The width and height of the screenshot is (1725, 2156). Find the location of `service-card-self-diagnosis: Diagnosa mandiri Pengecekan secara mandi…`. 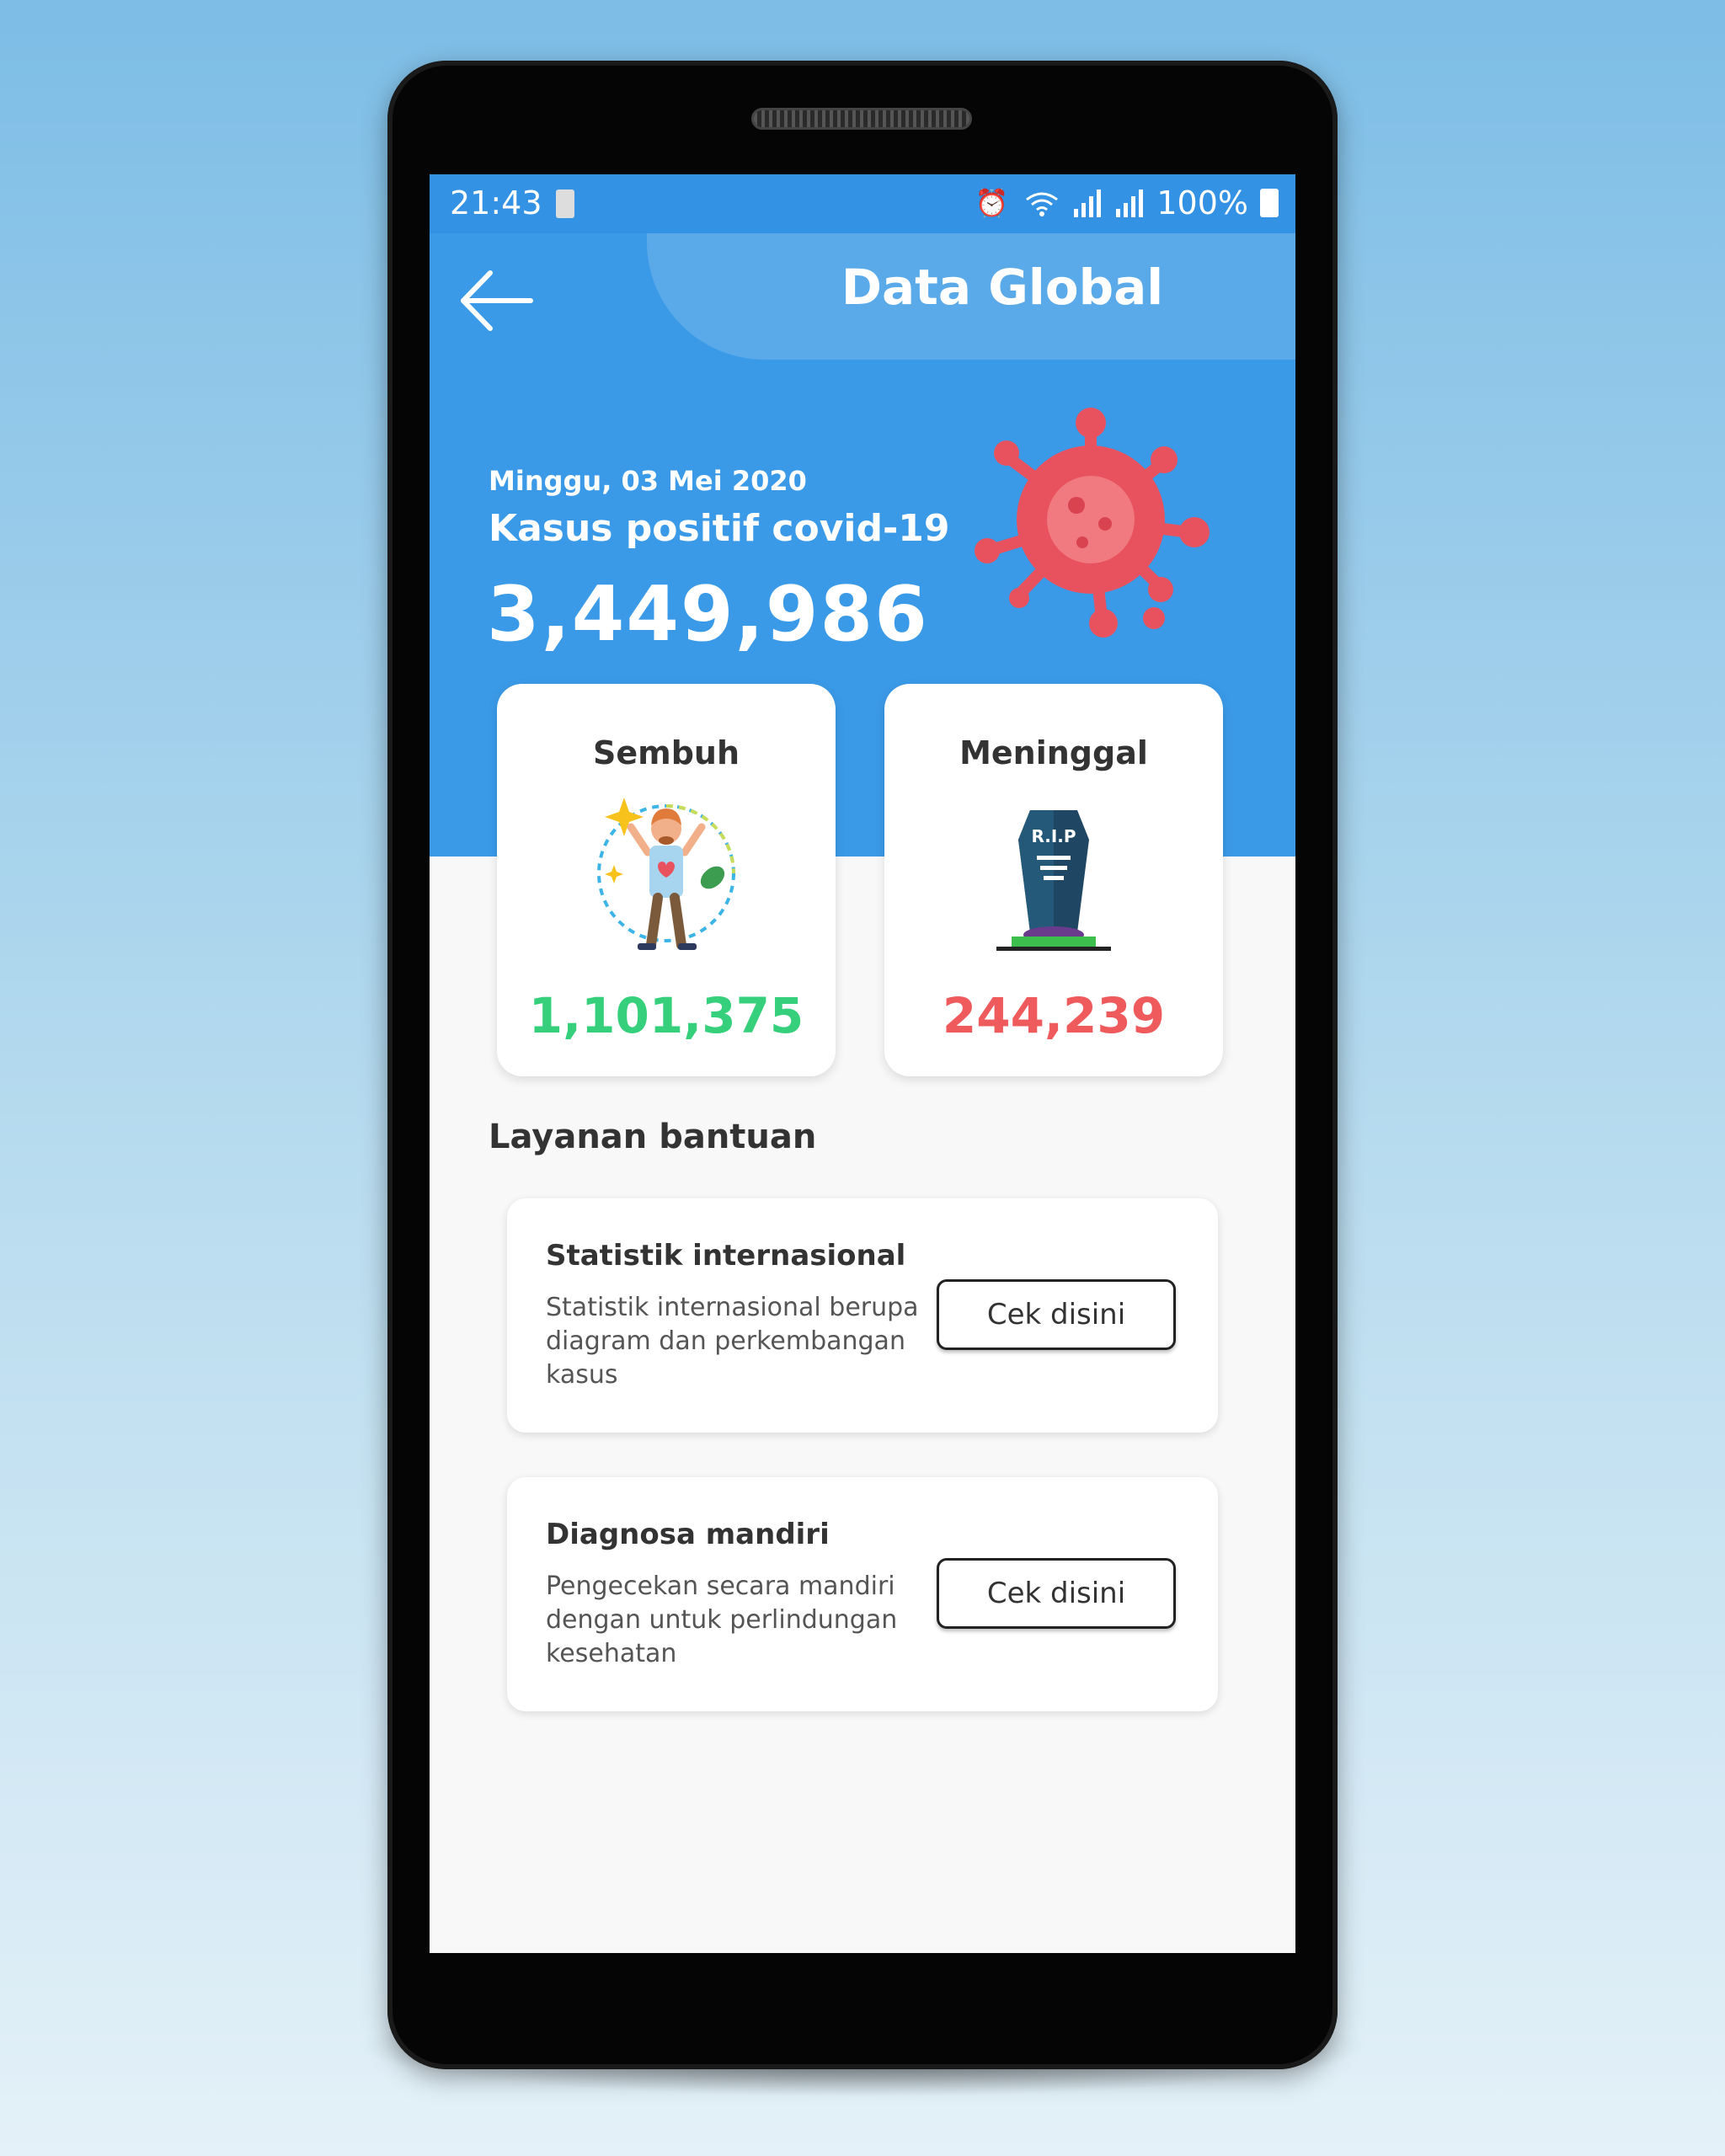

service-card-self-diagnosis: Diagnosa mandiri Pengecekan secara mandi… is located at coordinates (862, 1594).